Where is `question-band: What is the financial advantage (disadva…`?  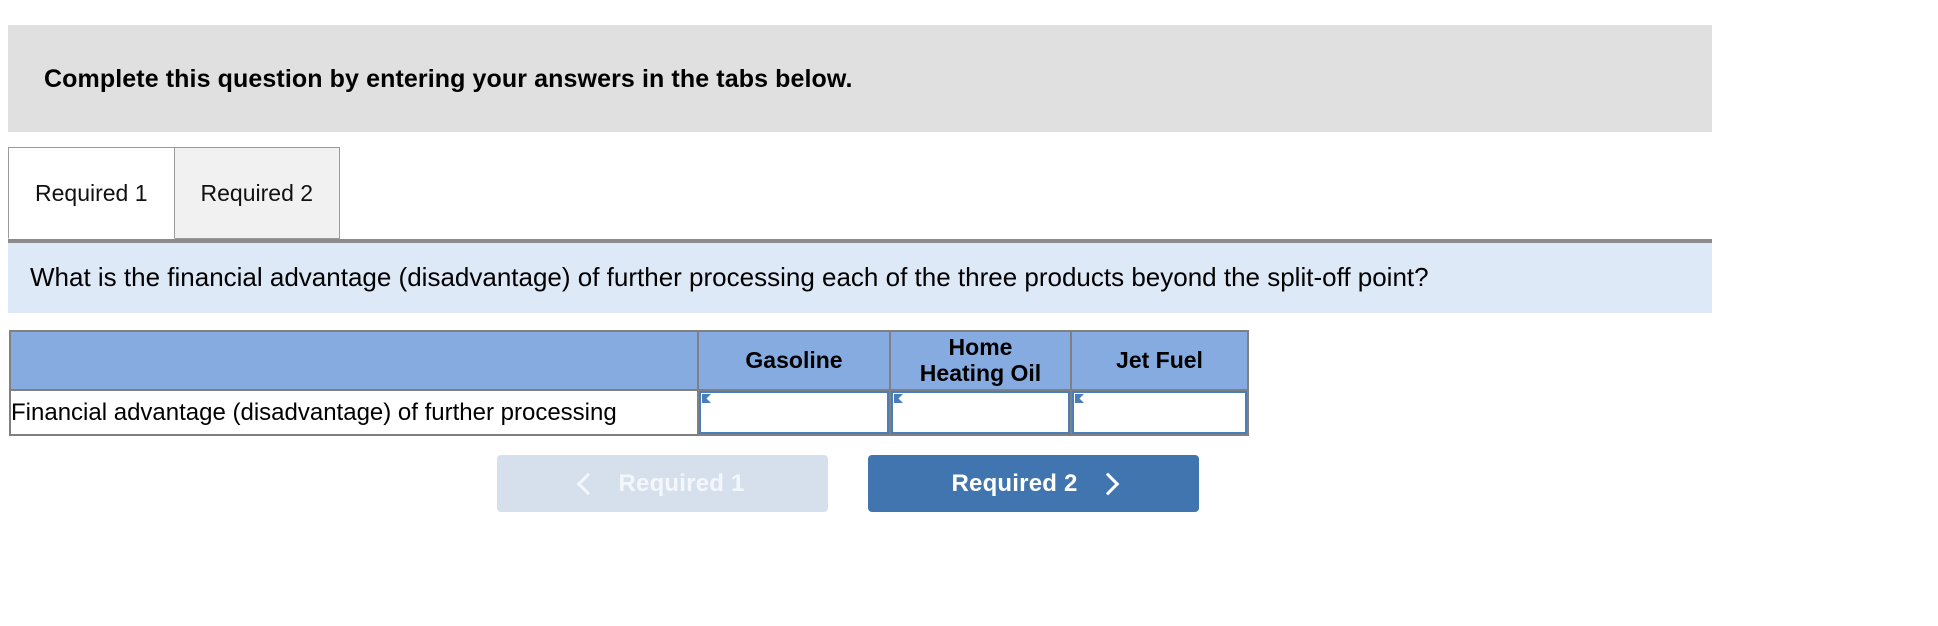
question-band: What is the financial advantage (disadva… is located at coordinates (860, 278).